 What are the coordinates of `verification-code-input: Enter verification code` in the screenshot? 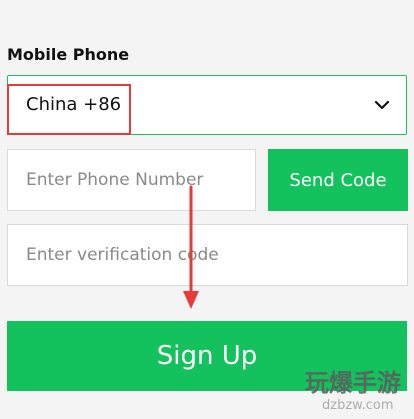 It's located at (207, 255).